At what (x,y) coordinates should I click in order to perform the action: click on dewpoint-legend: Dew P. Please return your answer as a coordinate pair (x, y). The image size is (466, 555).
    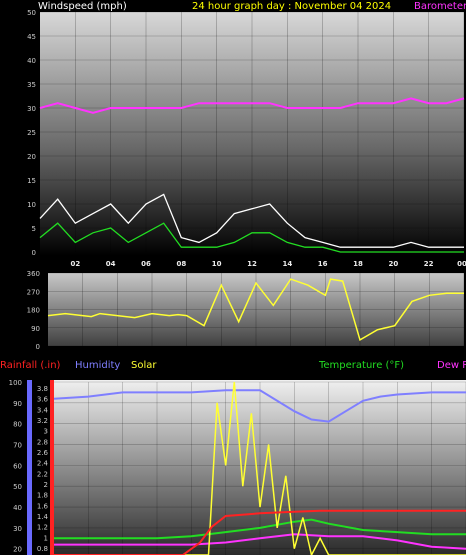
    Looking at the image, I should click on (451, 365).